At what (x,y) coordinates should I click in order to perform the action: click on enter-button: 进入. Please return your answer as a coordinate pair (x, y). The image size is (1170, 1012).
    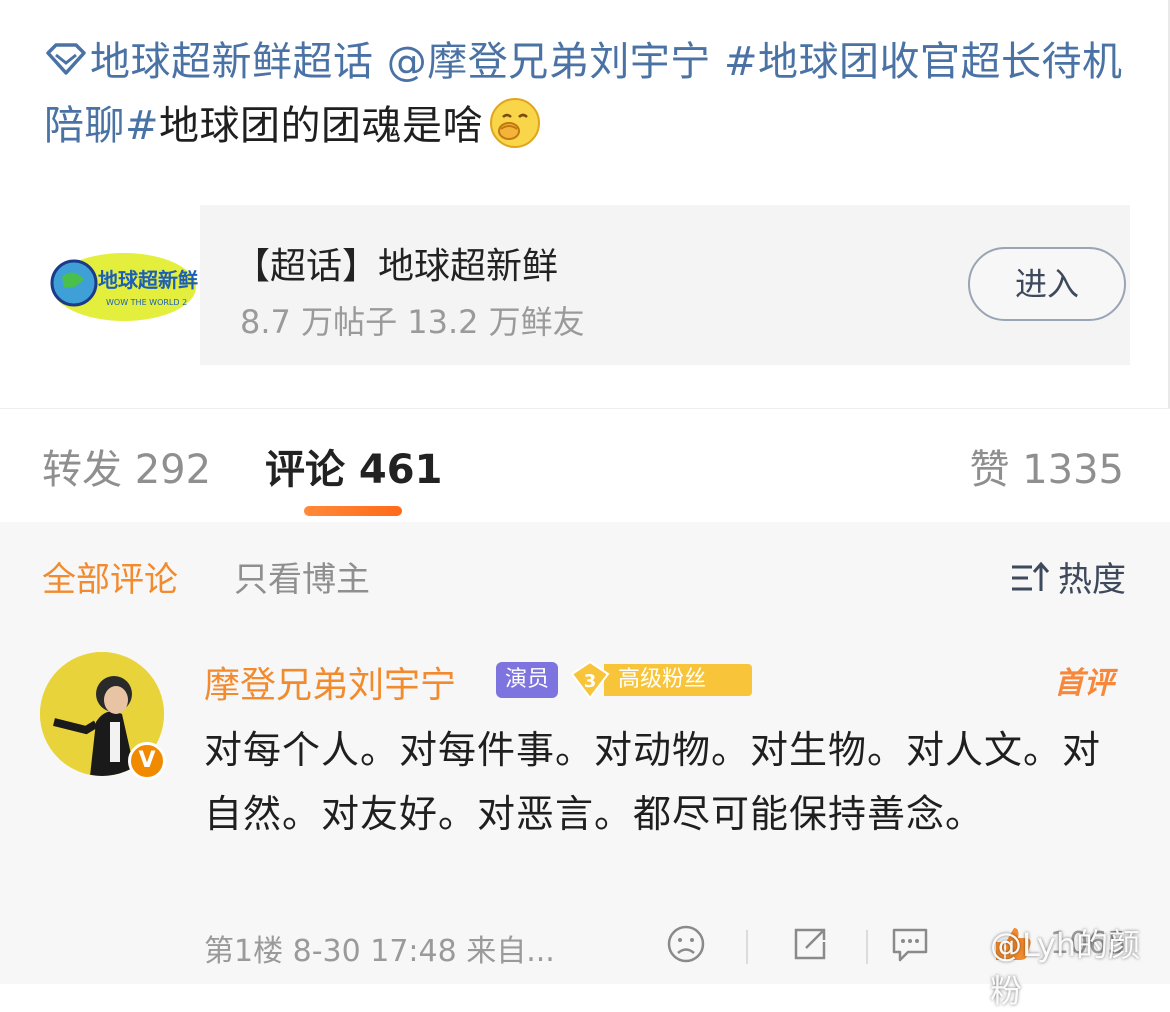
    Looking at the image, I should click on (1047, 284).